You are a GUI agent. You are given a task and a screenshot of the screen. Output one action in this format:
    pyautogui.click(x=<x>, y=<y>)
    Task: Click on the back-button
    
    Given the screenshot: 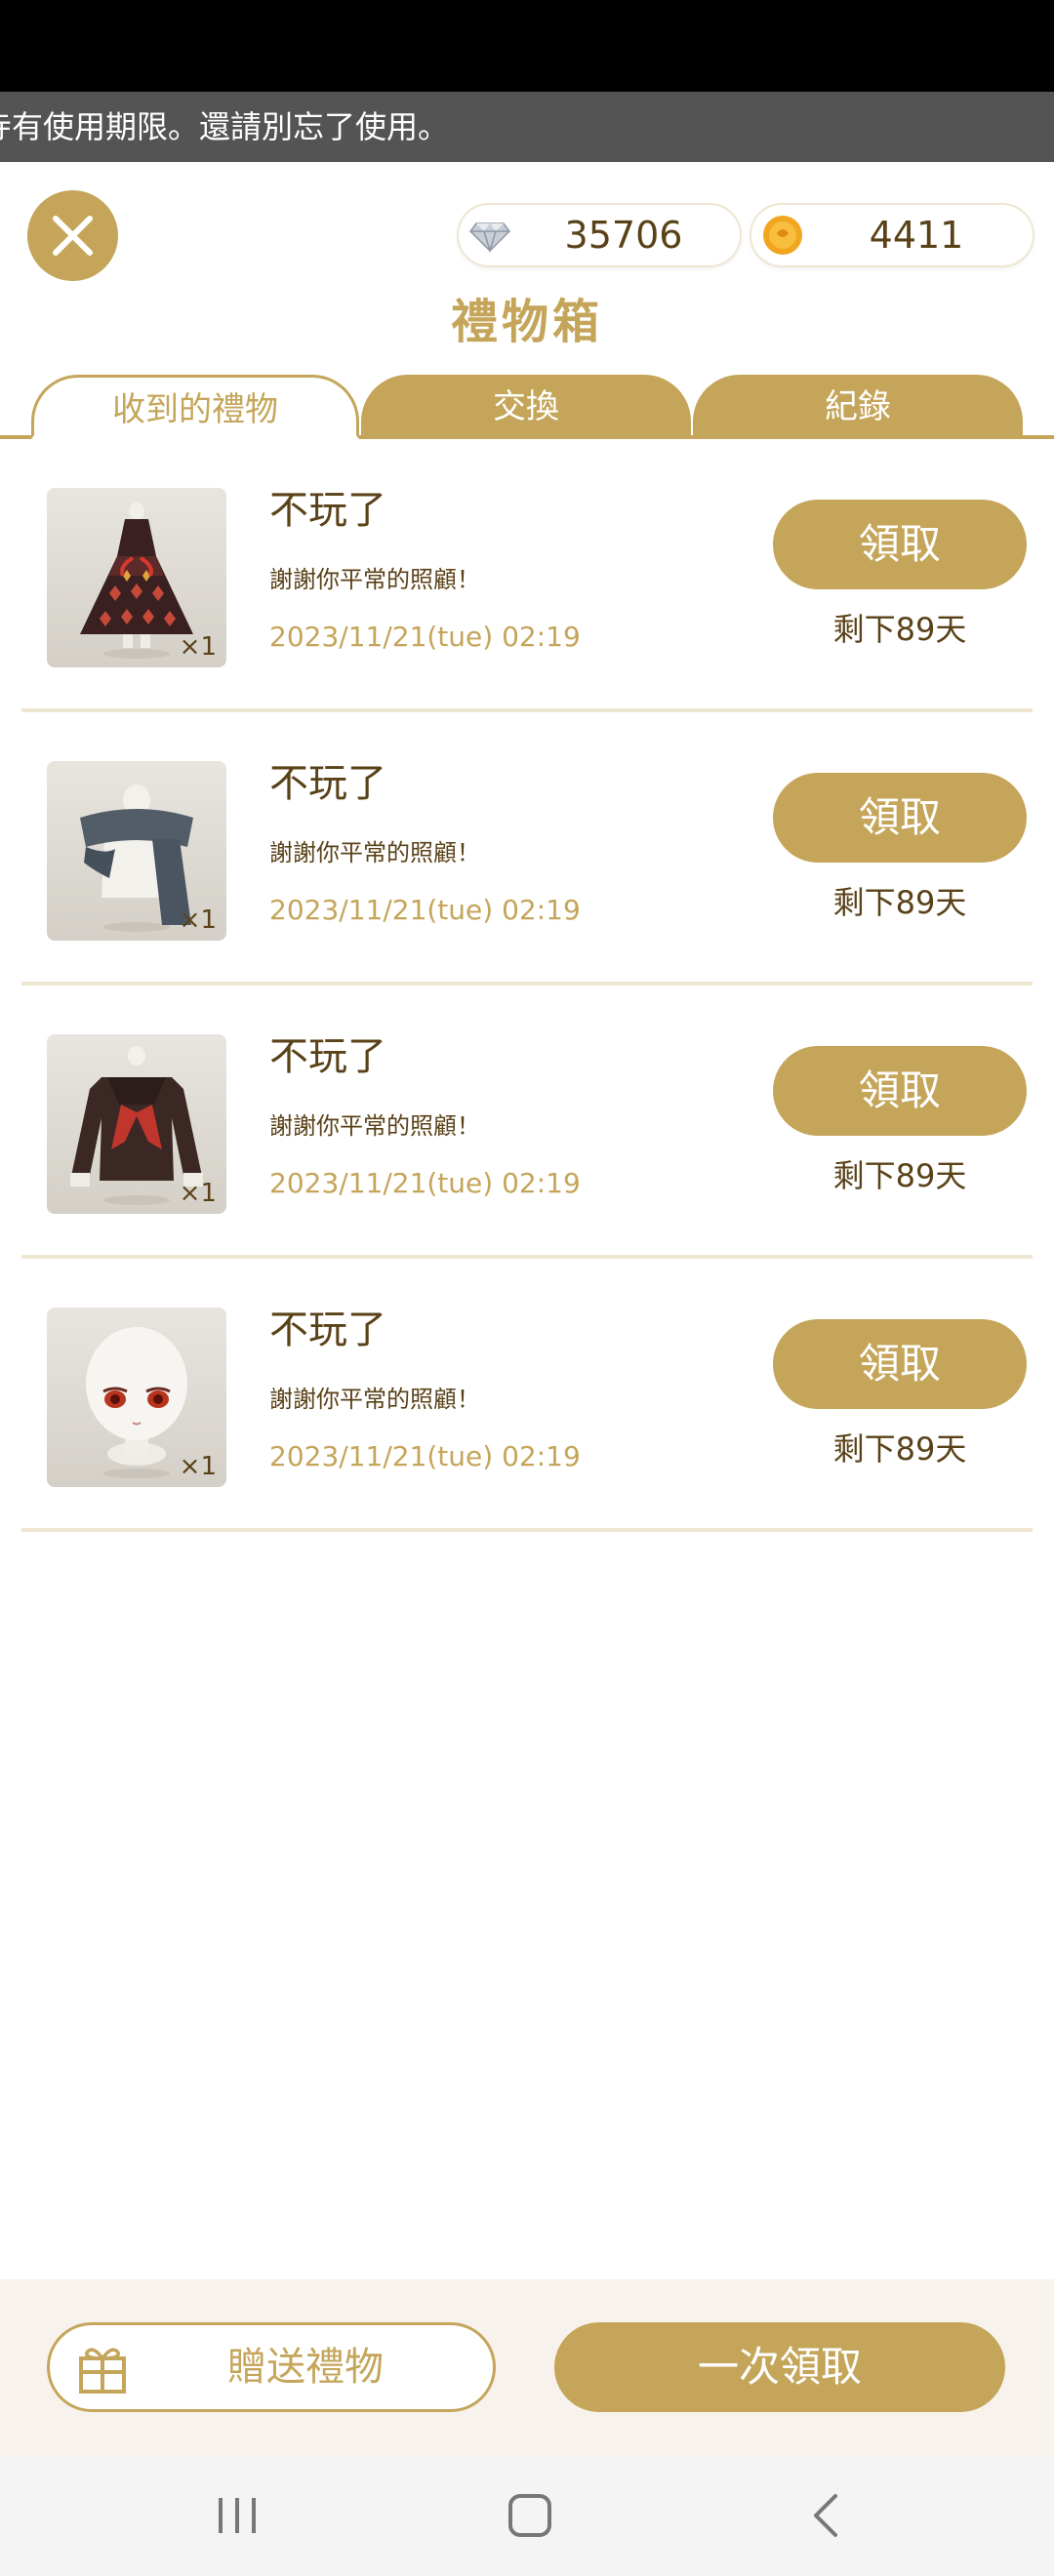 What is the action you would take?
    pyautogui.click(x=826, y=2515)
    